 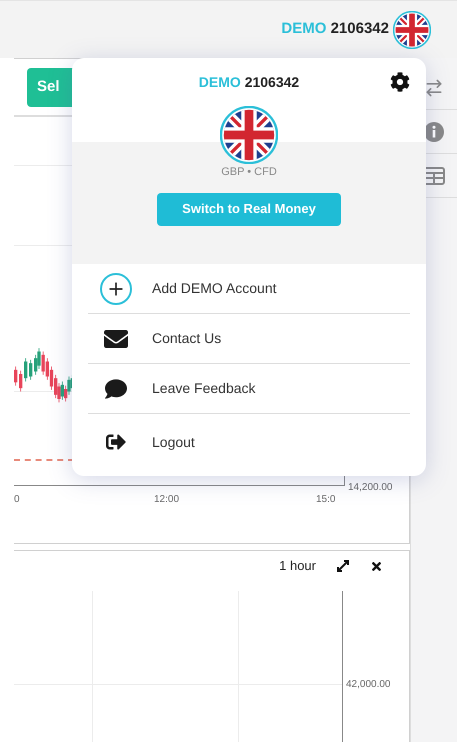 What do you see at coordinates (376, 566) in the screenshot?
I see `close-icon` at bounding box center [376, 566].